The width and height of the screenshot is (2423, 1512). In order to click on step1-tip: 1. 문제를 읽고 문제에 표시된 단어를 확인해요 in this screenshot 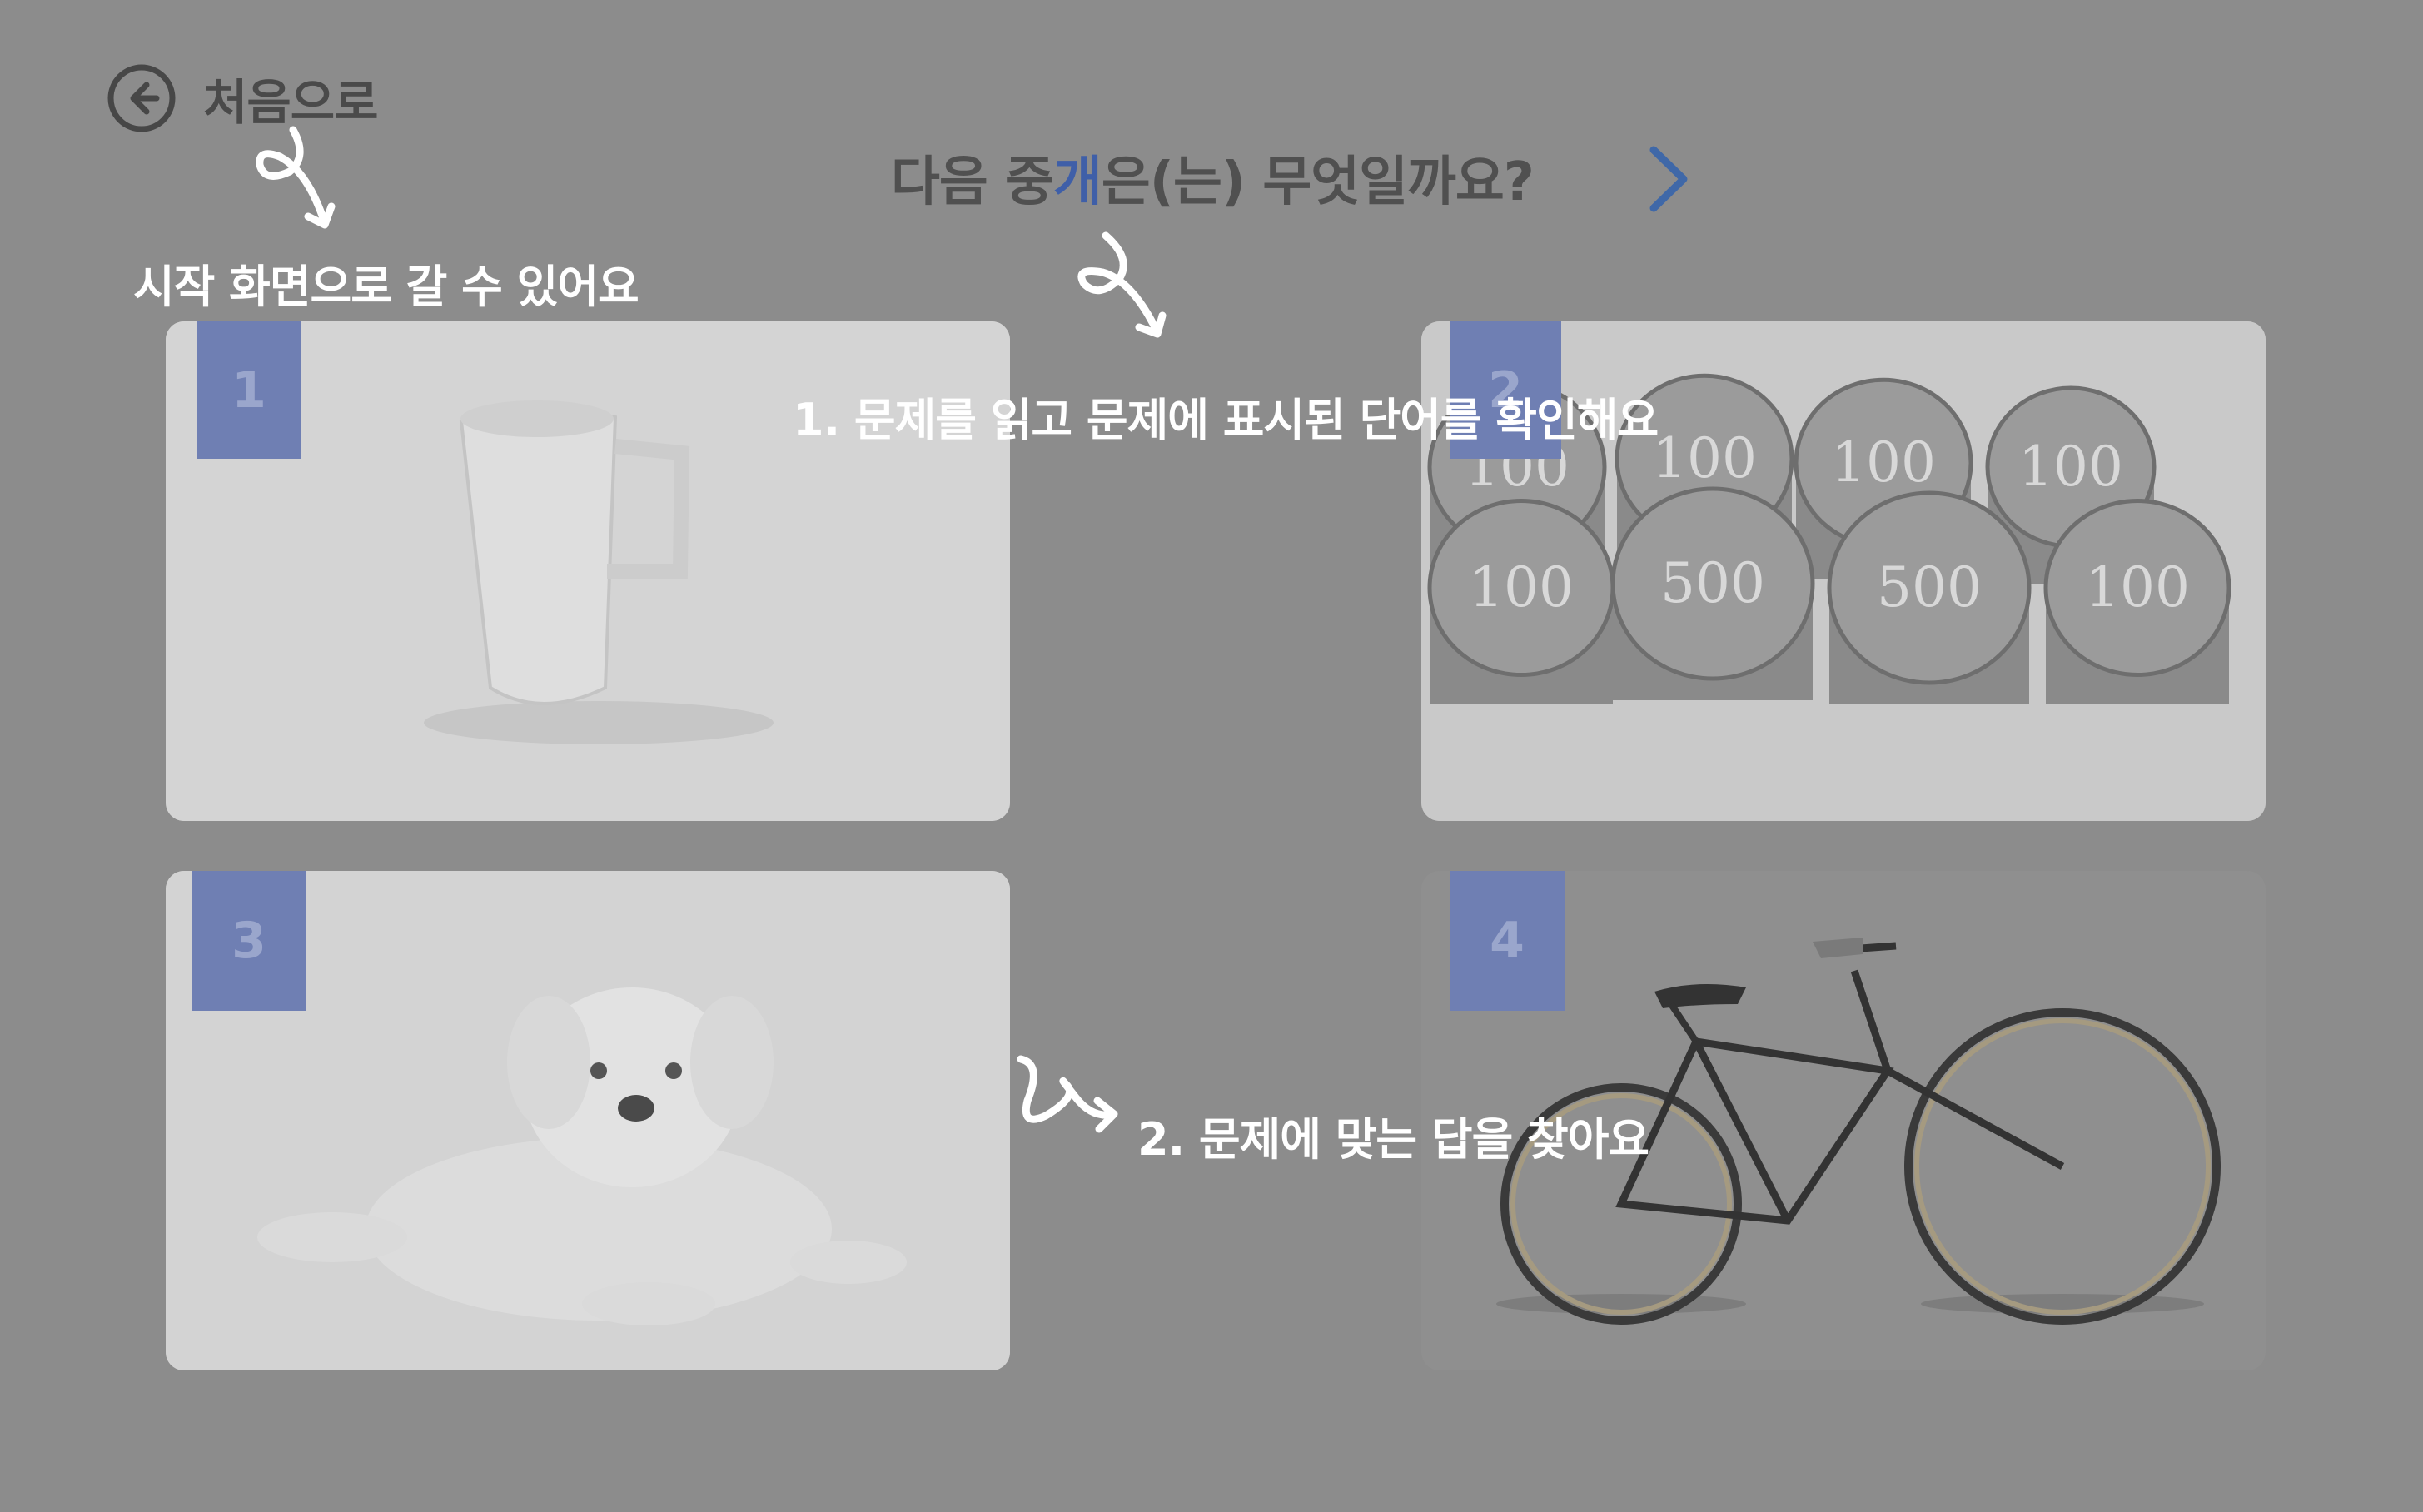, I will do `click(1226, 420)`.